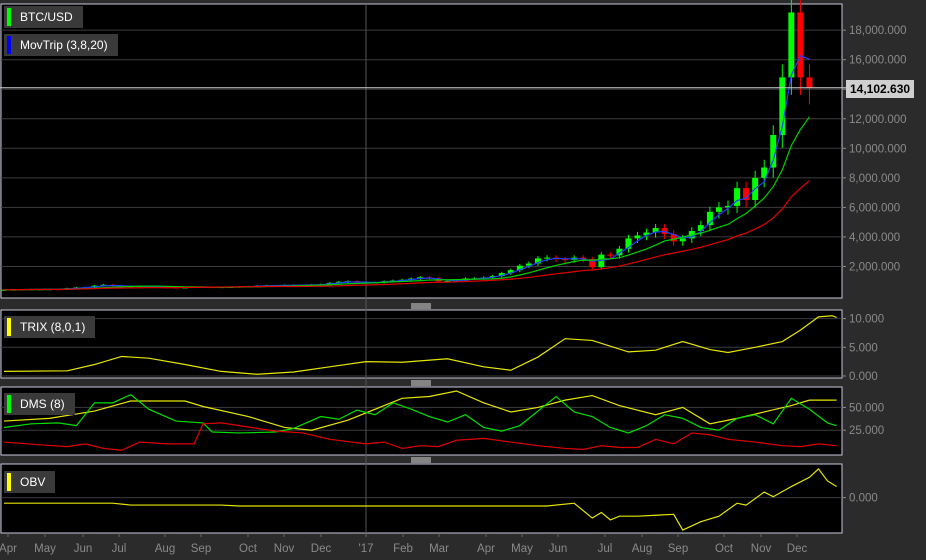 The image size is (926, 560). I want to click on legend-movtrip: MovTrip (3,8,20), so click(61, 45).